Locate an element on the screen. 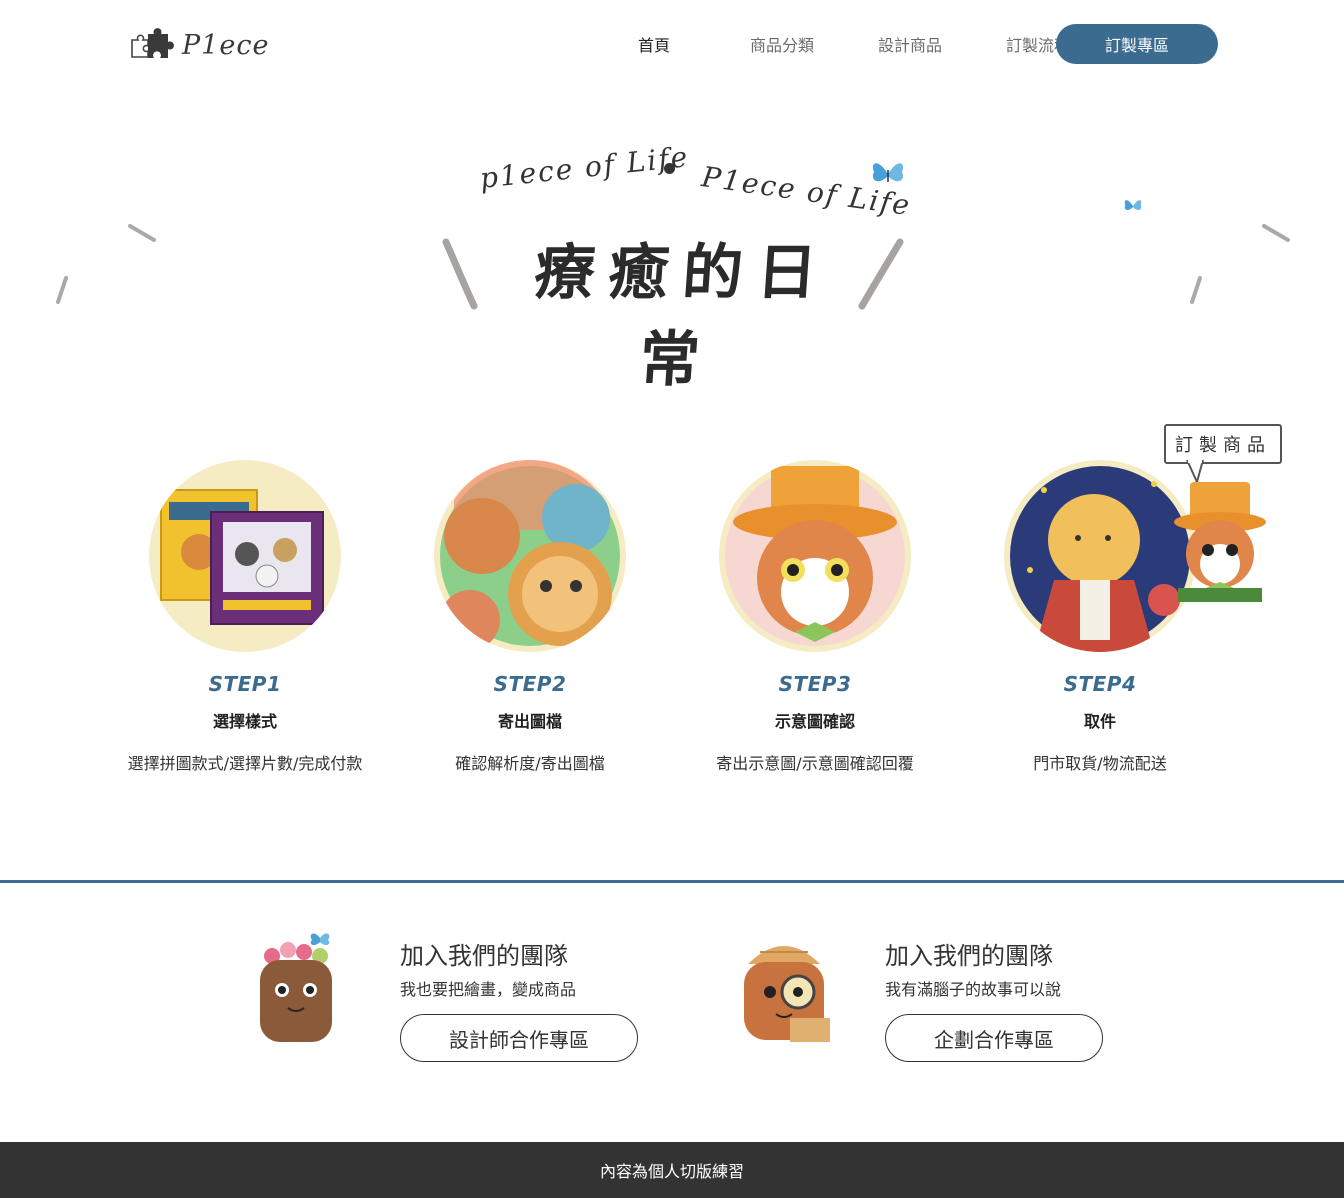  site-header: P1ece 首頁 商品分類 設計商品 訂製流程 訂製專區 is located at coordinates (672, 45).